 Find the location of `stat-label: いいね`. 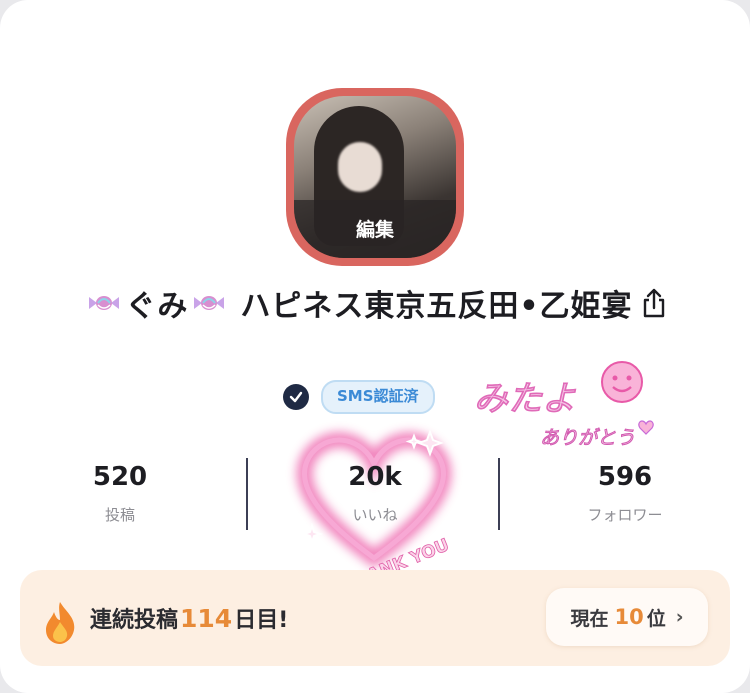

stat-label: いいね is located at coordinates (375, 515).